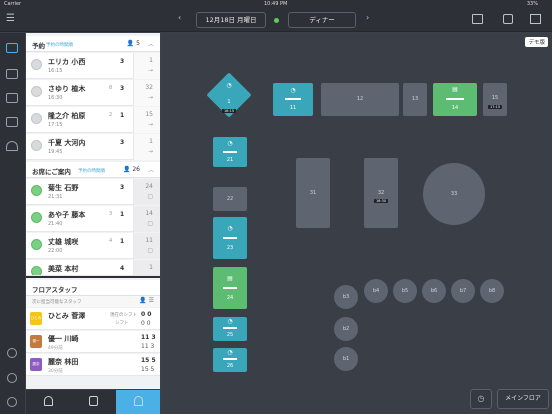 This screenshot has width=552, height=414. I want to click on main-floor-button: メインフロア, so click(523, 399).